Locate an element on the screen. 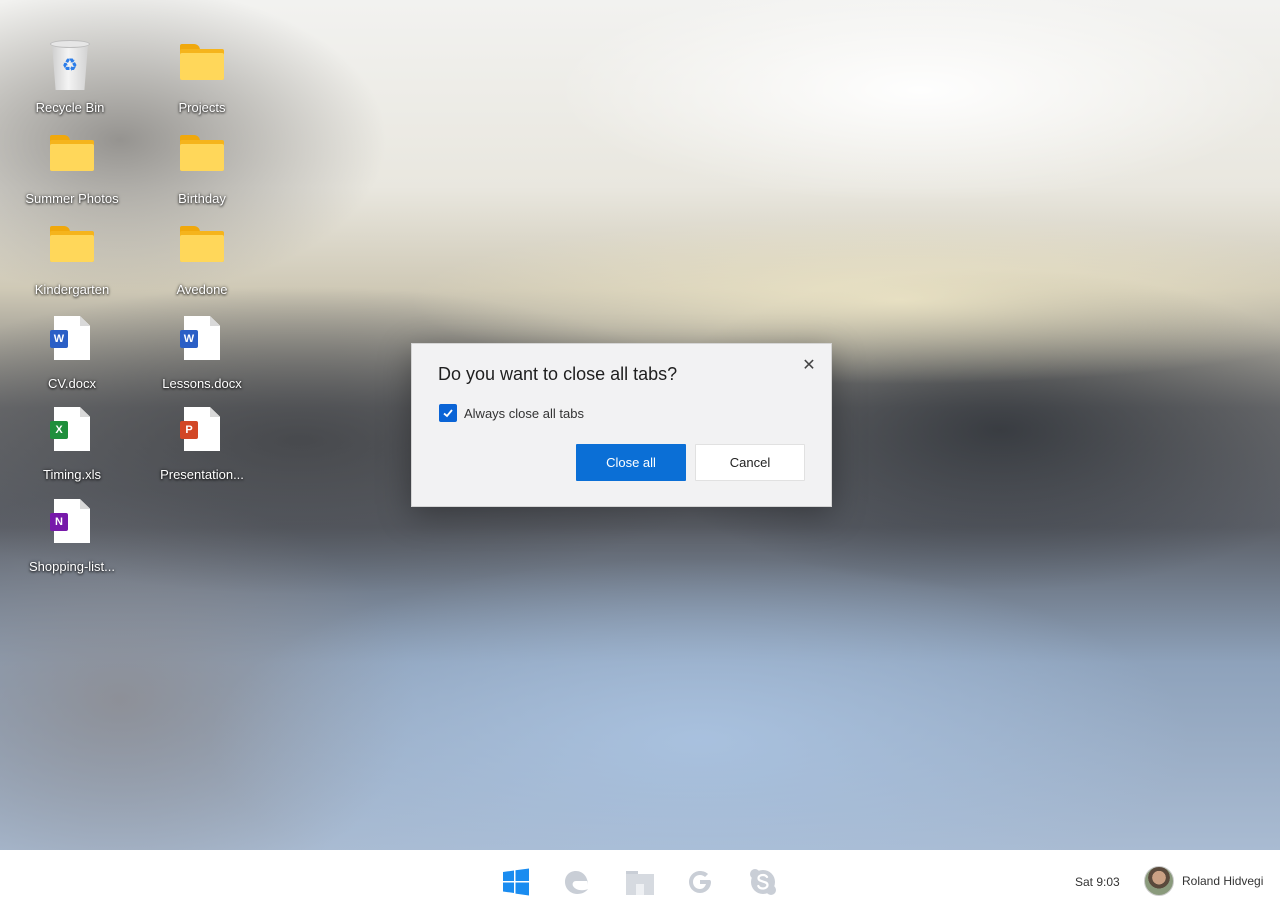 This screenshot has height=914, width=1280. checkmark-icon is located at coordinates (448, 413).